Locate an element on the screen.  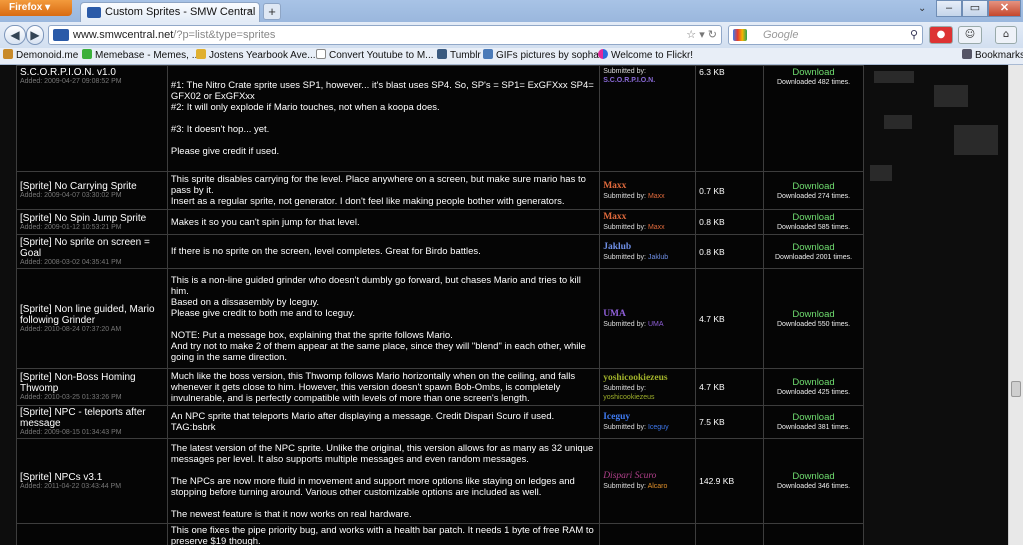
submitted-by: UMA is located at coordinates (656, 324).